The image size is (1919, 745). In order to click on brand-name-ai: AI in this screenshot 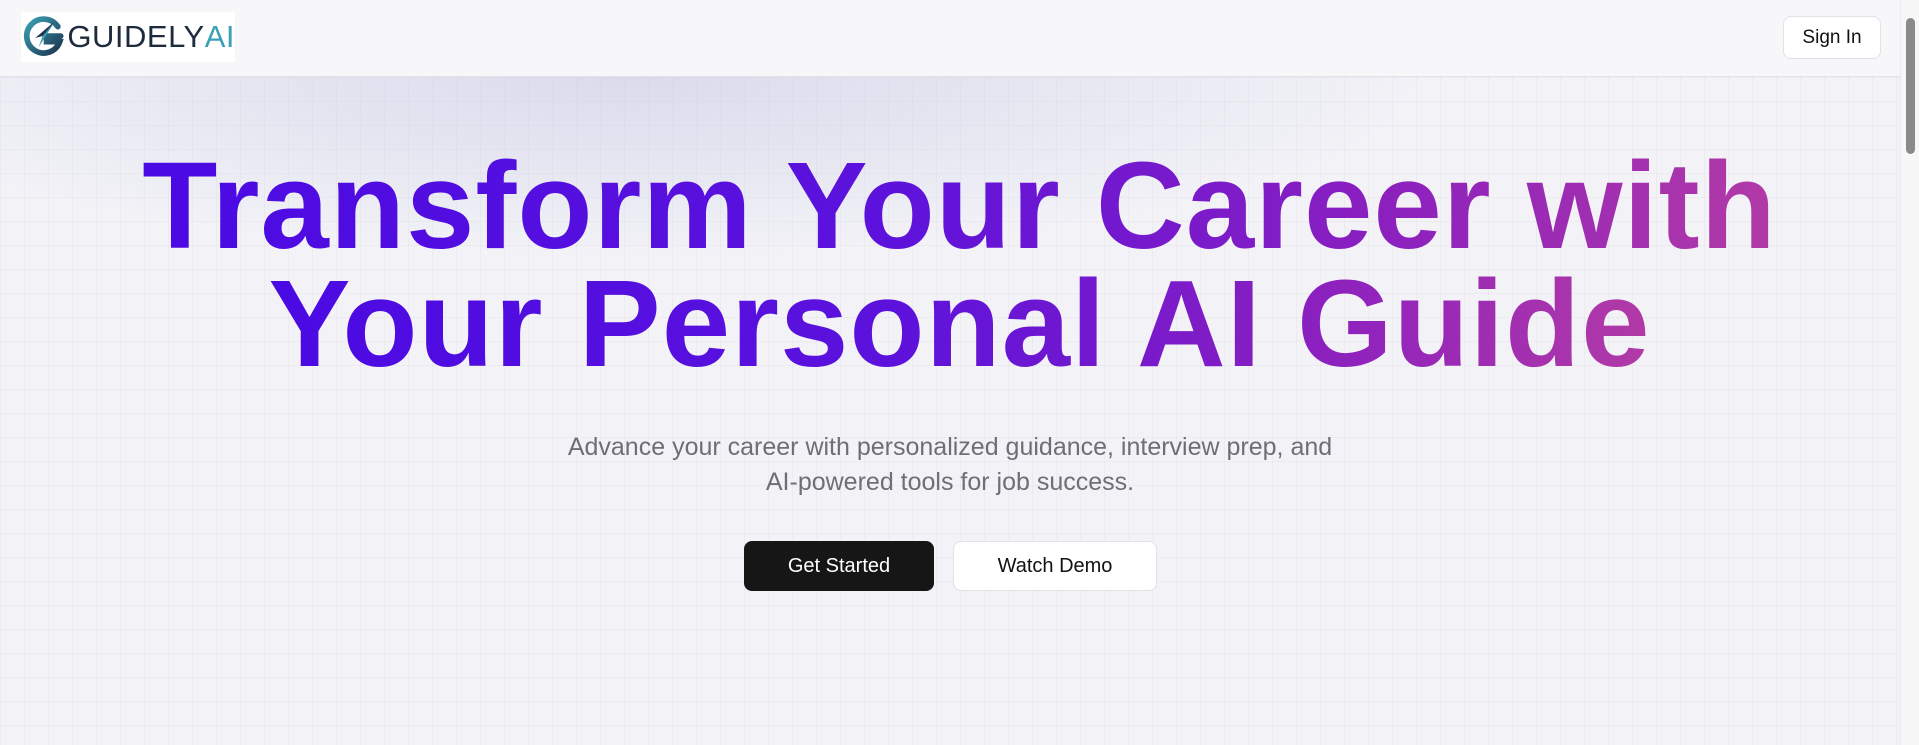, I will do `click(219, 36)`.